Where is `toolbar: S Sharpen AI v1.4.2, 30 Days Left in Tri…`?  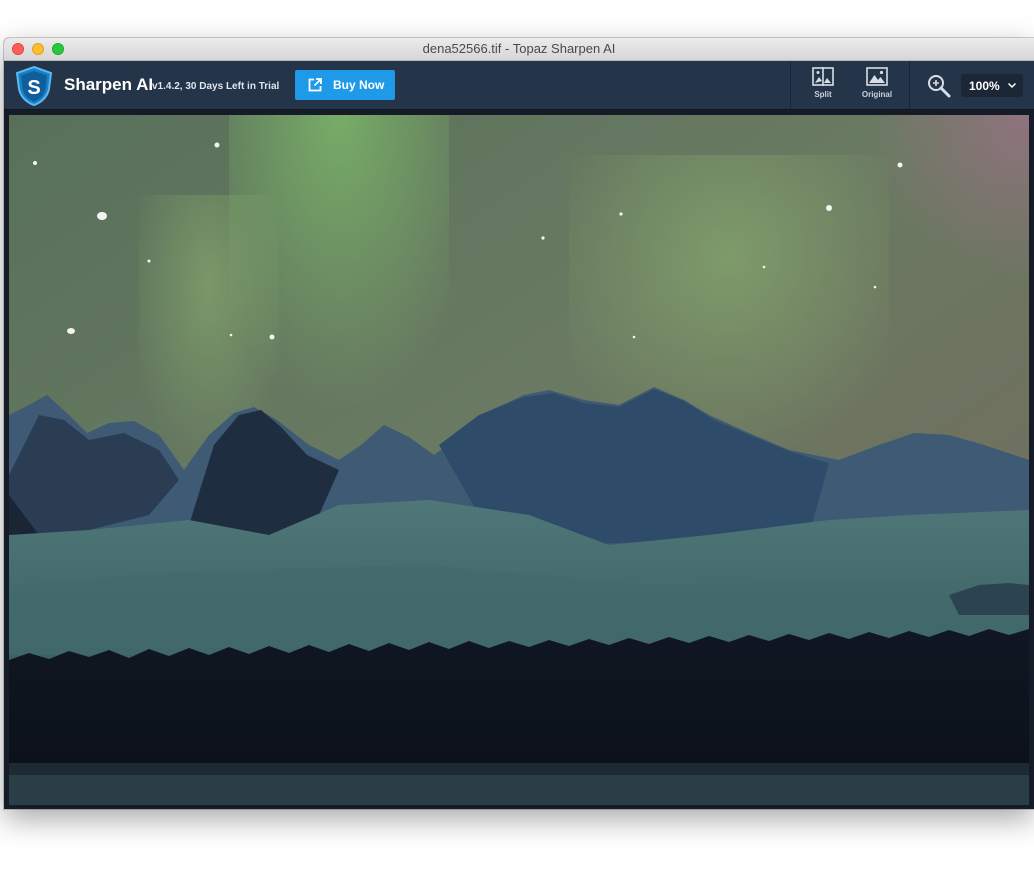 toolbar: S Sharpen AI v1.4.2, 30 Days Left in Tri… is located at coordinates (519, 85).